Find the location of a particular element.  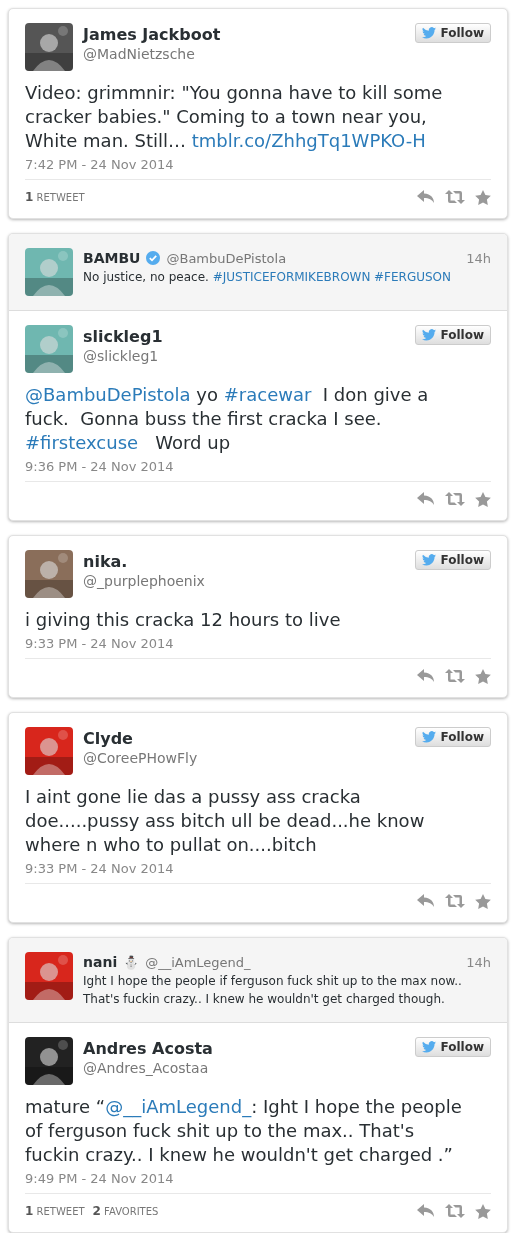

author-name: Clyde is located at coordinates (108, 739).